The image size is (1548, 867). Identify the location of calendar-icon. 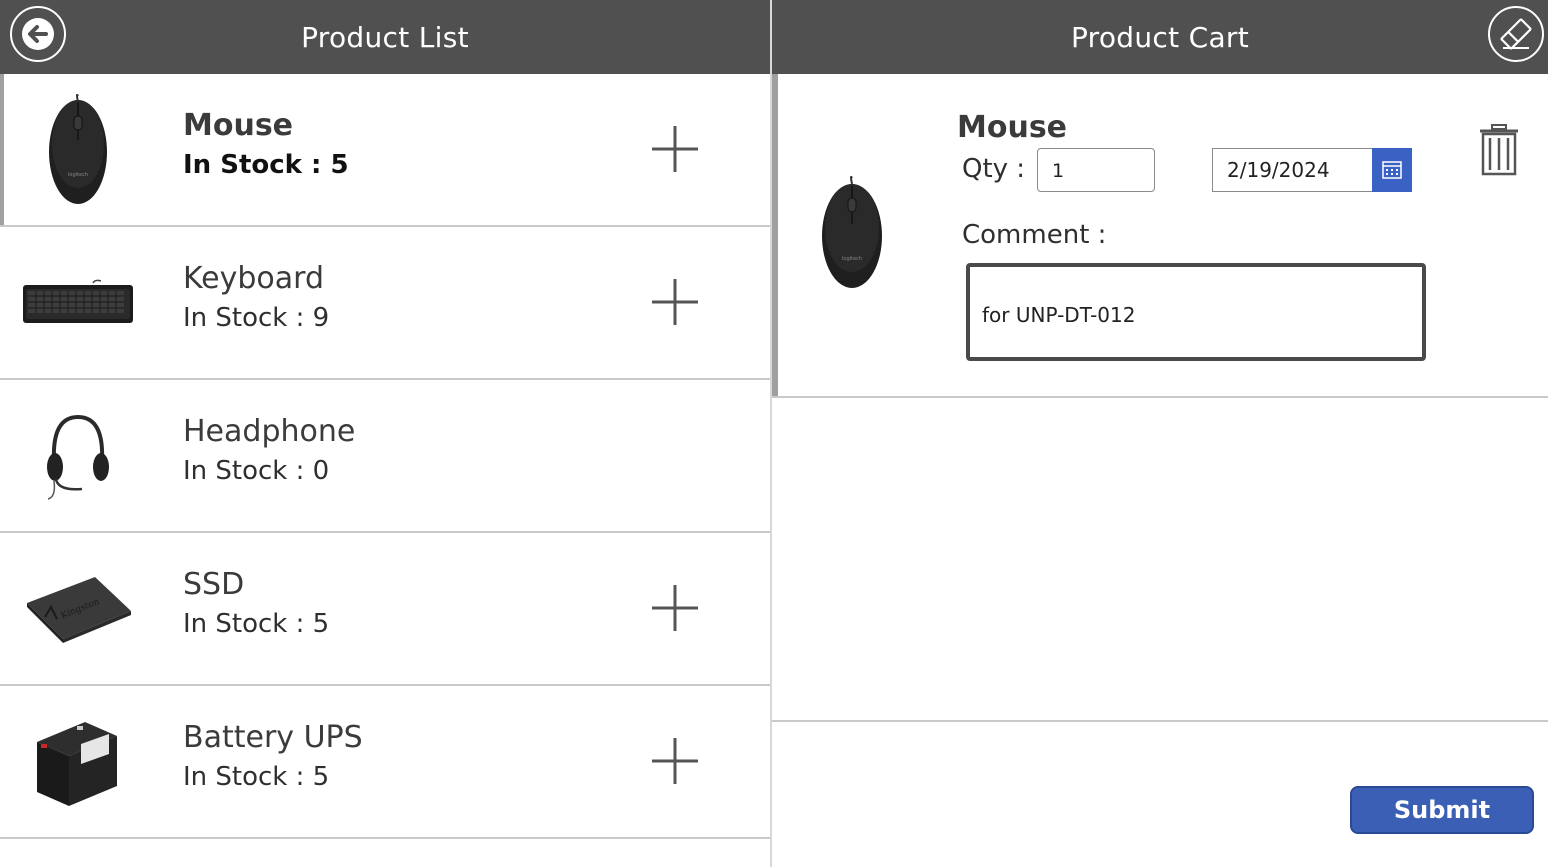
(1392, 170).